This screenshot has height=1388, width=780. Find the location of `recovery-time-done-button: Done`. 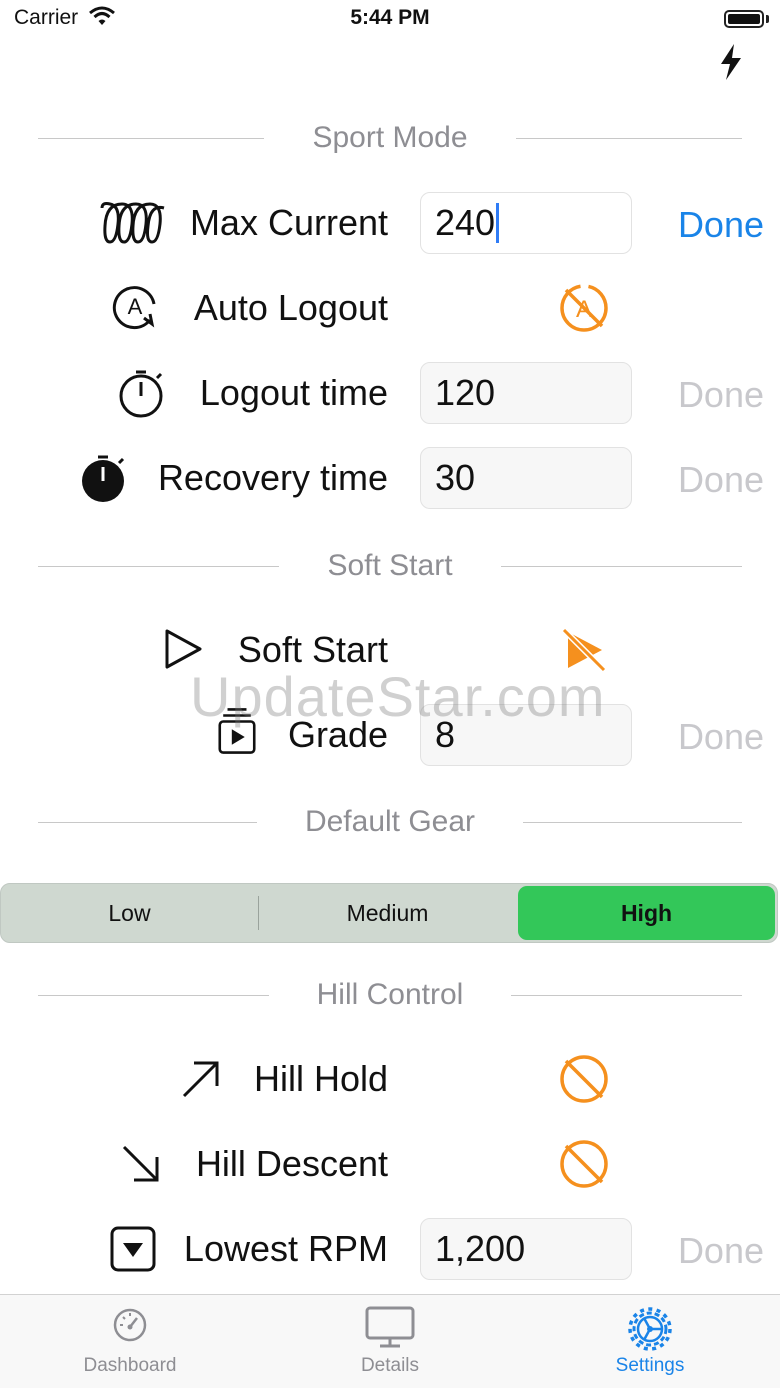

recovery-time-done-button: Done is located at coordinates (721, 480).